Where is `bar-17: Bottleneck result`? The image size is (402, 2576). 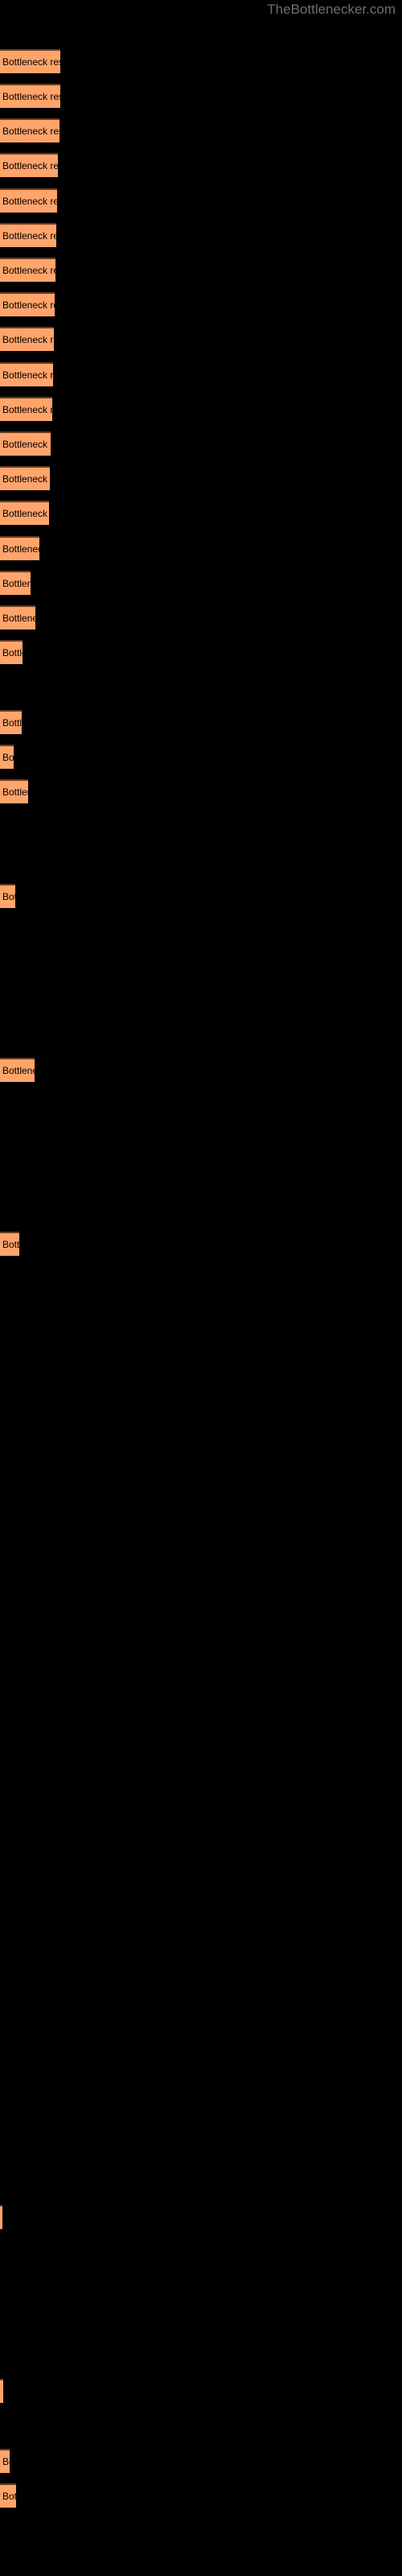 bar-17: Bottleneck result is located at coordinates (17, 617).